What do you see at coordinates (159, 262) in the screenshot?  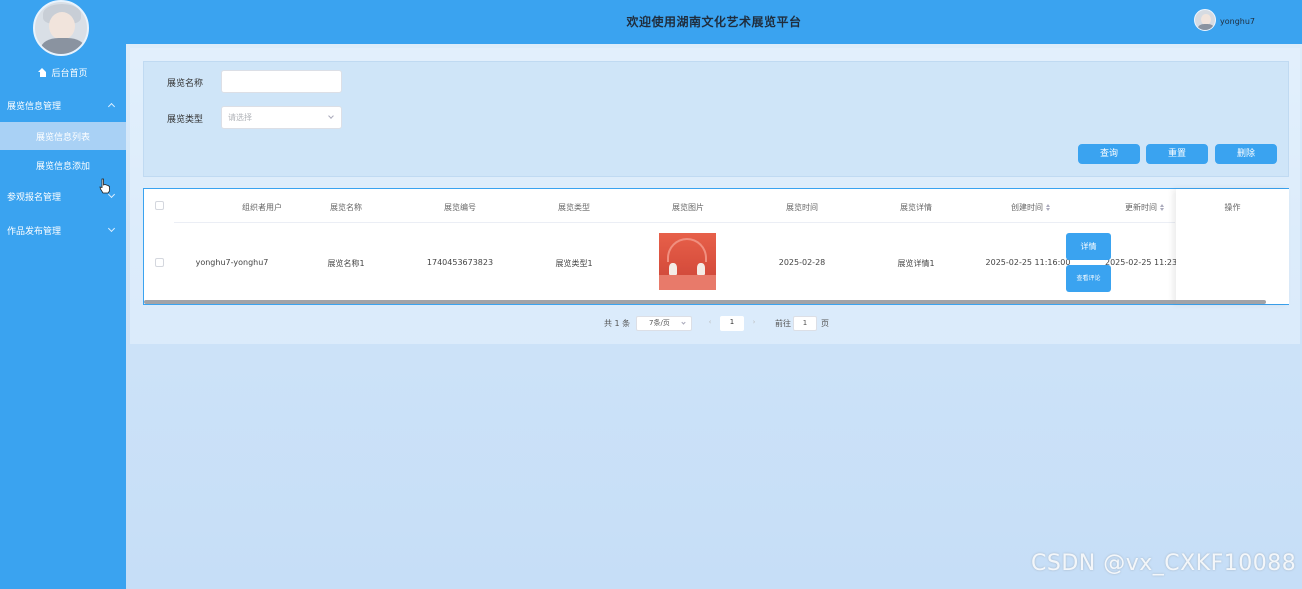 I see `row-checkbox` at bounding box center [159, 262].